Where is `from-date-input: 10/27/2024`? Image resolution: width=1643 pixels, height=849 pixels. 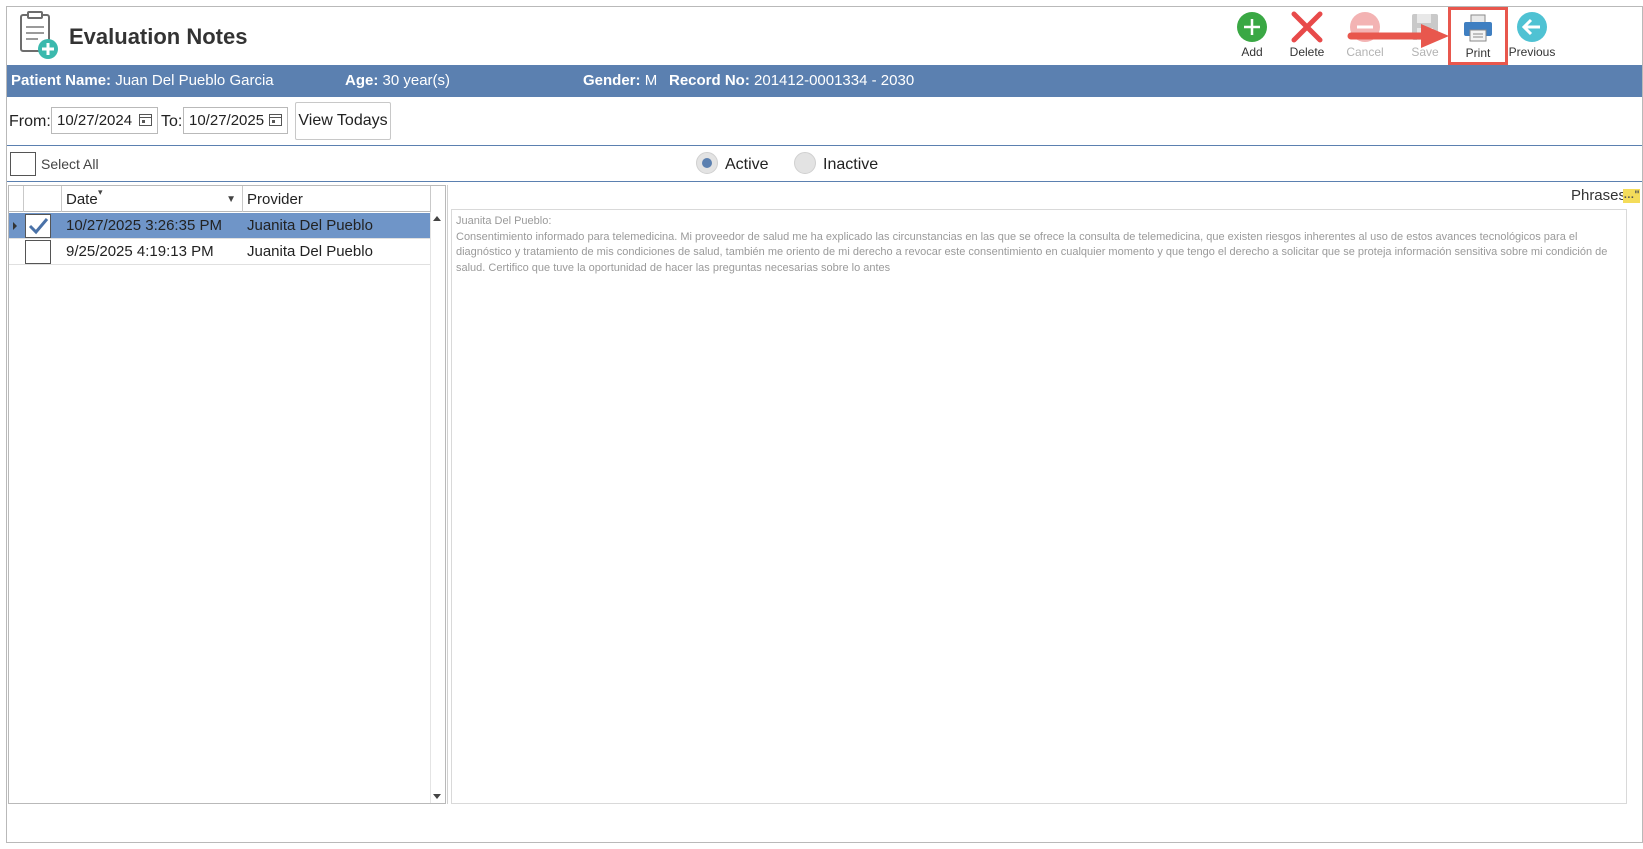
from-date-input: 10/27/2024 is located at coordinates (104, 120).